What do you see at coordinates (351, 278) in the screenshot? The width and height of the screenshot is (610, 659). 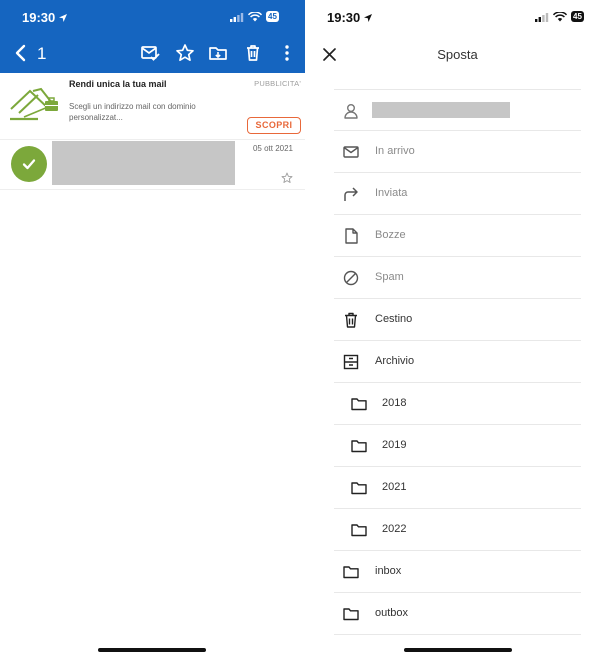 I see `spam-icon` at bounding box center [351, 278].